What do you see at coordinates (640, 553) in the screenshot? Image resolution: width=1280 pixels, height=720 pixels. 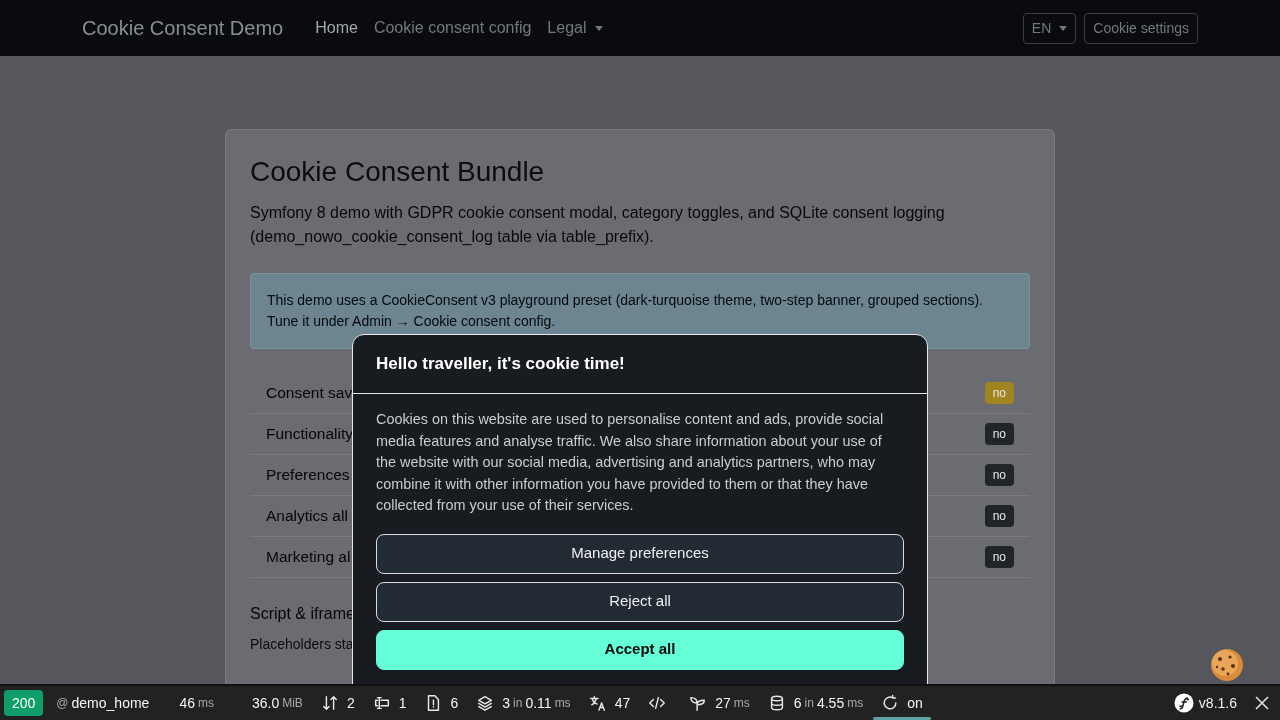 I see `modal-button: Manage preferences` at bounding box center [640, 553].